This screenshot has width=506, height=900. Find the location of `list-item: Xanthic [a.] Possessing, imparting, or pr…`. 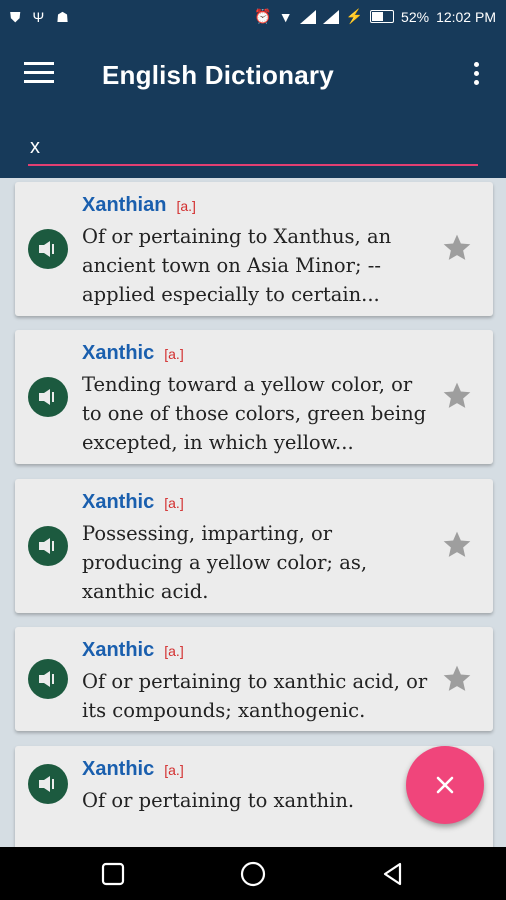

list-item: Xanthic [a.] Possessing, imparting, or pr… is located at coordinates (254, 546).